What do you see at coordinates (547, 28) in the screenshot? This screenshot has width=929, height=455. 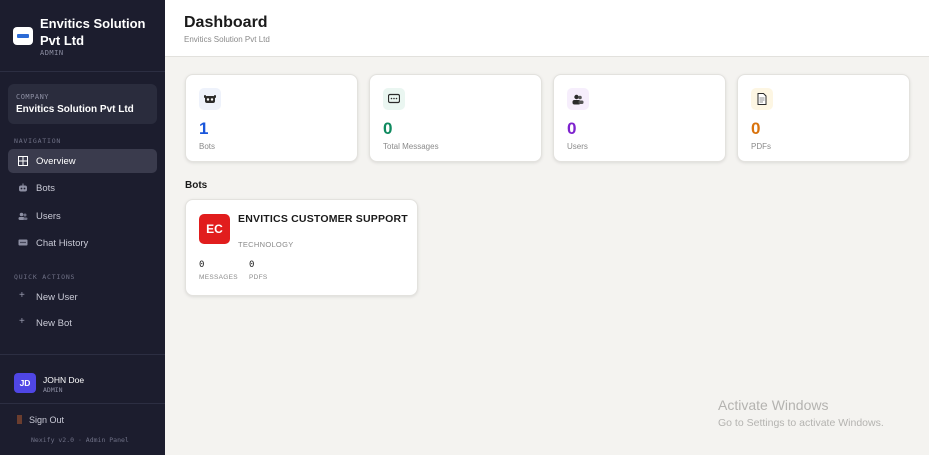 I see `page-header: Dashboard Envitics Solution Pvt Ltd` at bounding box center [547, 28].